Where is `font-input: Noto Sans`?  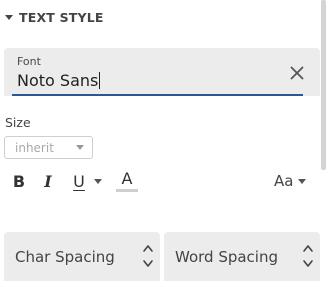 font-input: Noto Sans is located at coordinates (59, 80).